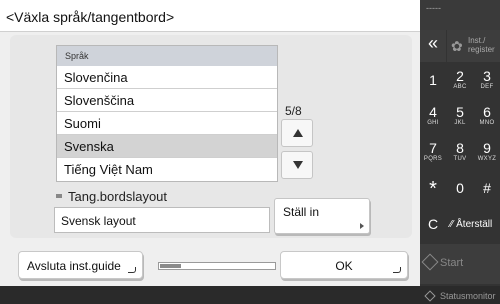 The height and width of the screenshot is (304, 500). I want to click on control-panel-top: -----, so click(460, 15).